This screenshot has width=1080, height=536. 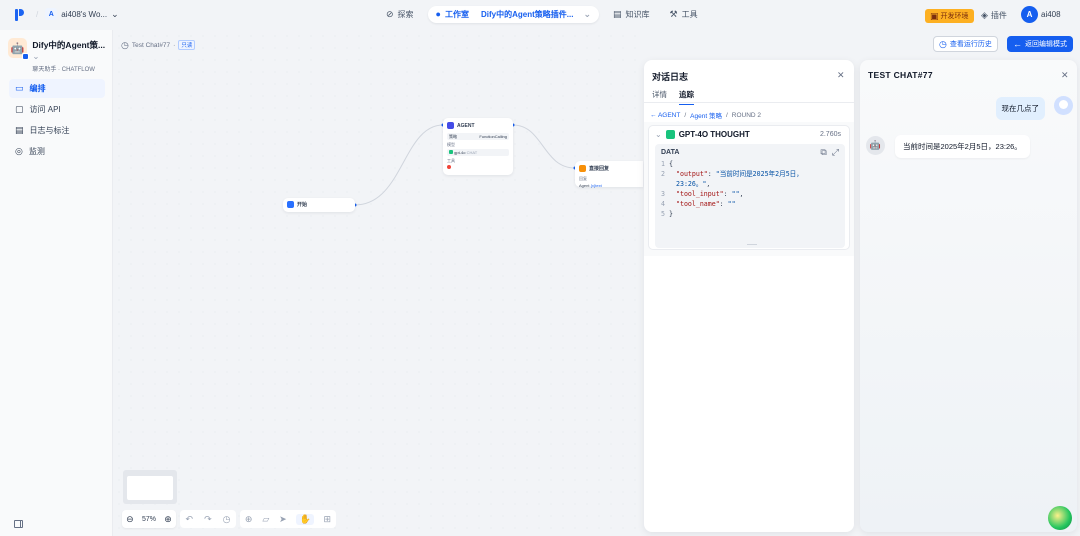 I want to click on nav-knowledge-label: 知识库, so click(x=637, y=14).